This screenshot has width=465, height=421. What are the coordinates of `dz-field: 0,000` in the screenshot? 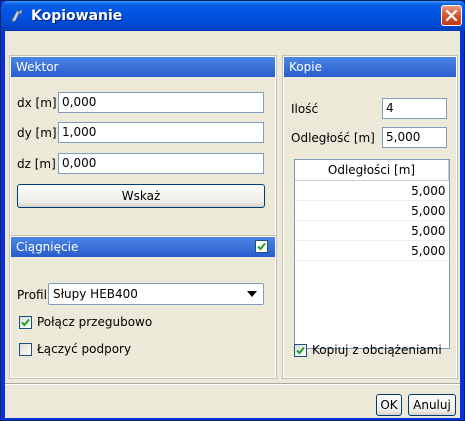 It's located at (161, 163).